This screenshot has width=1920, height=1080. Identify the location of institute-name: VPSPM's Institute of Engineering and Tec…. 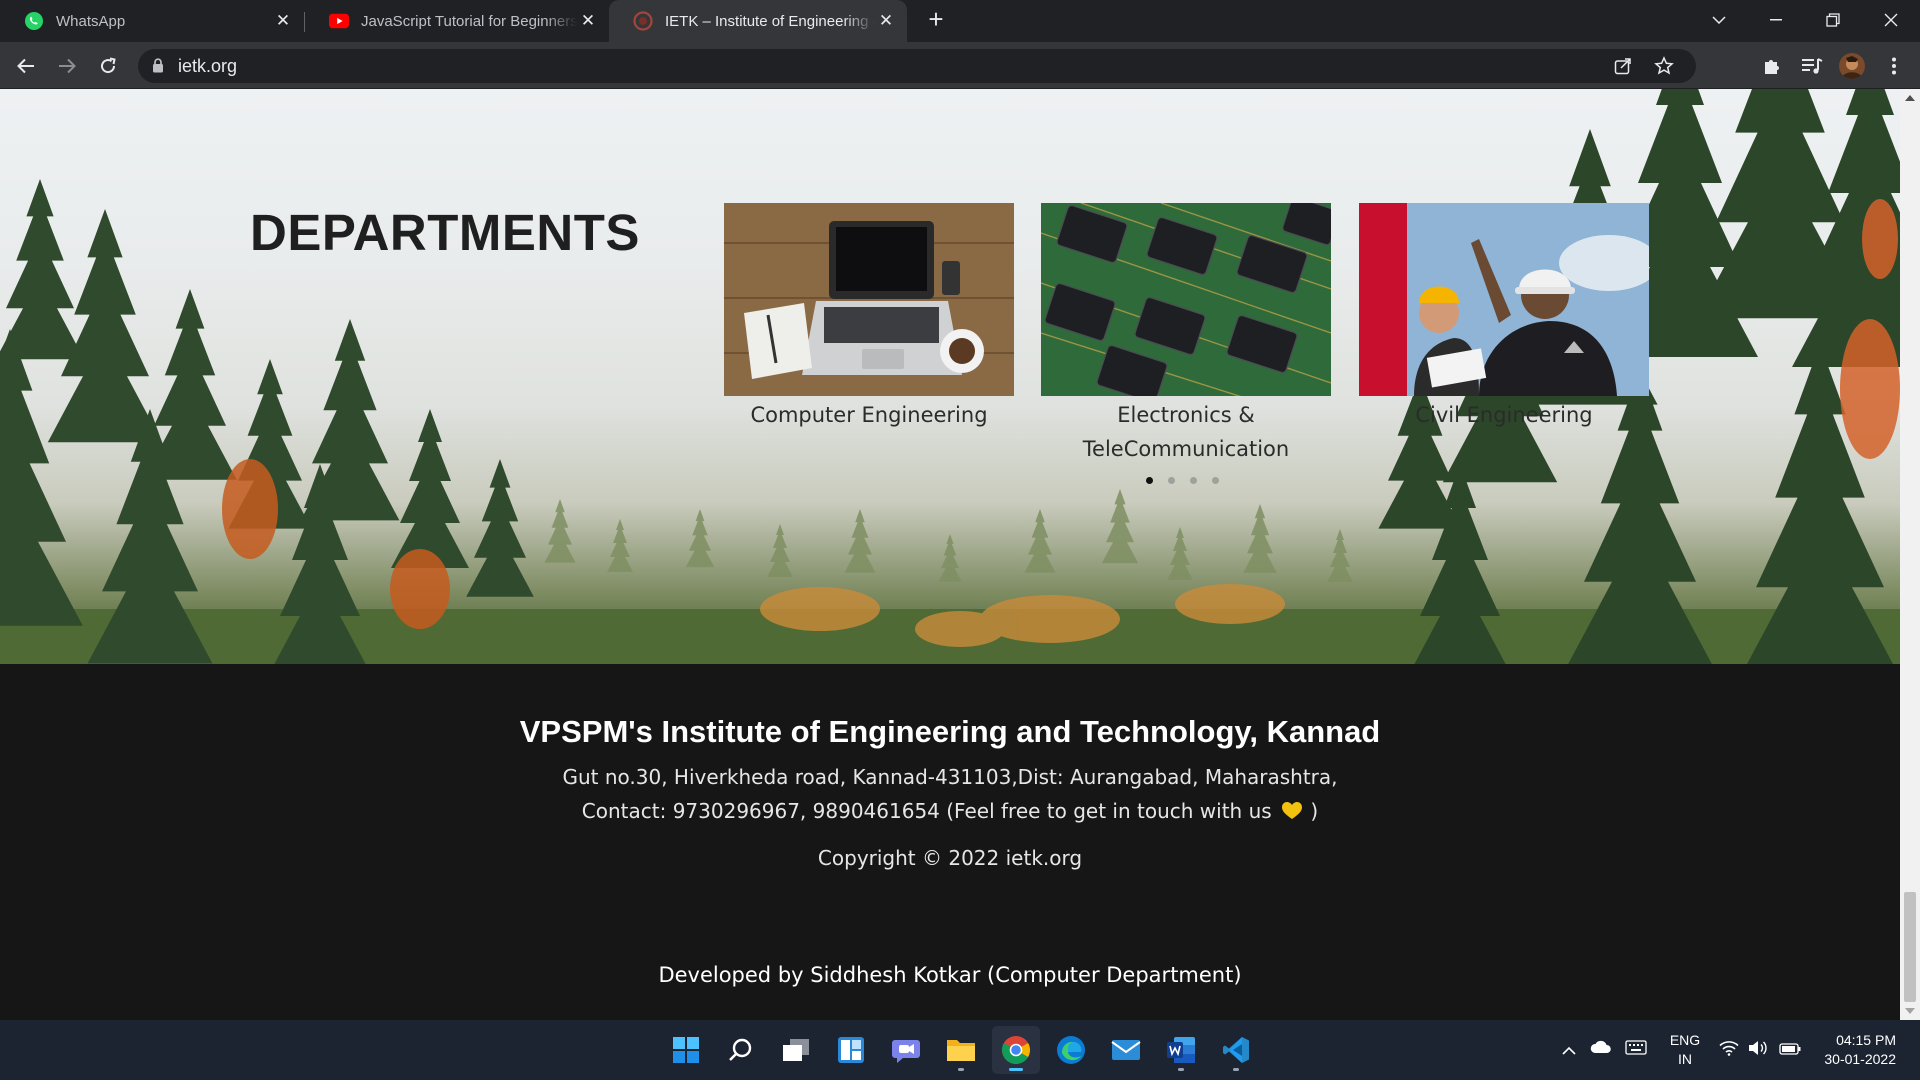
(950, 731).